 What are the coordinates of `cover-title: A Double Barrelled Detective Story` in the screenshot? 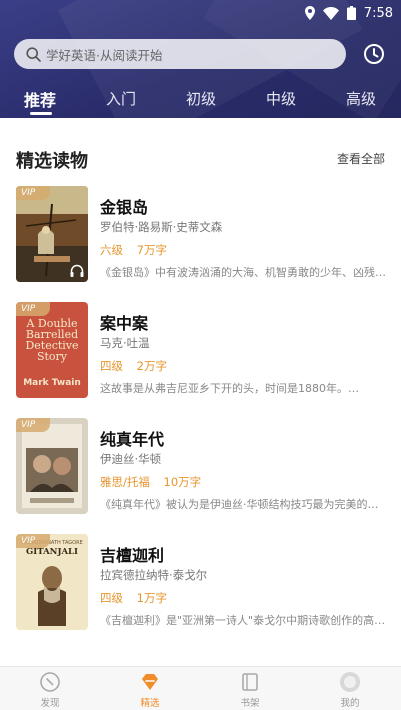 It's located at (52, 340).